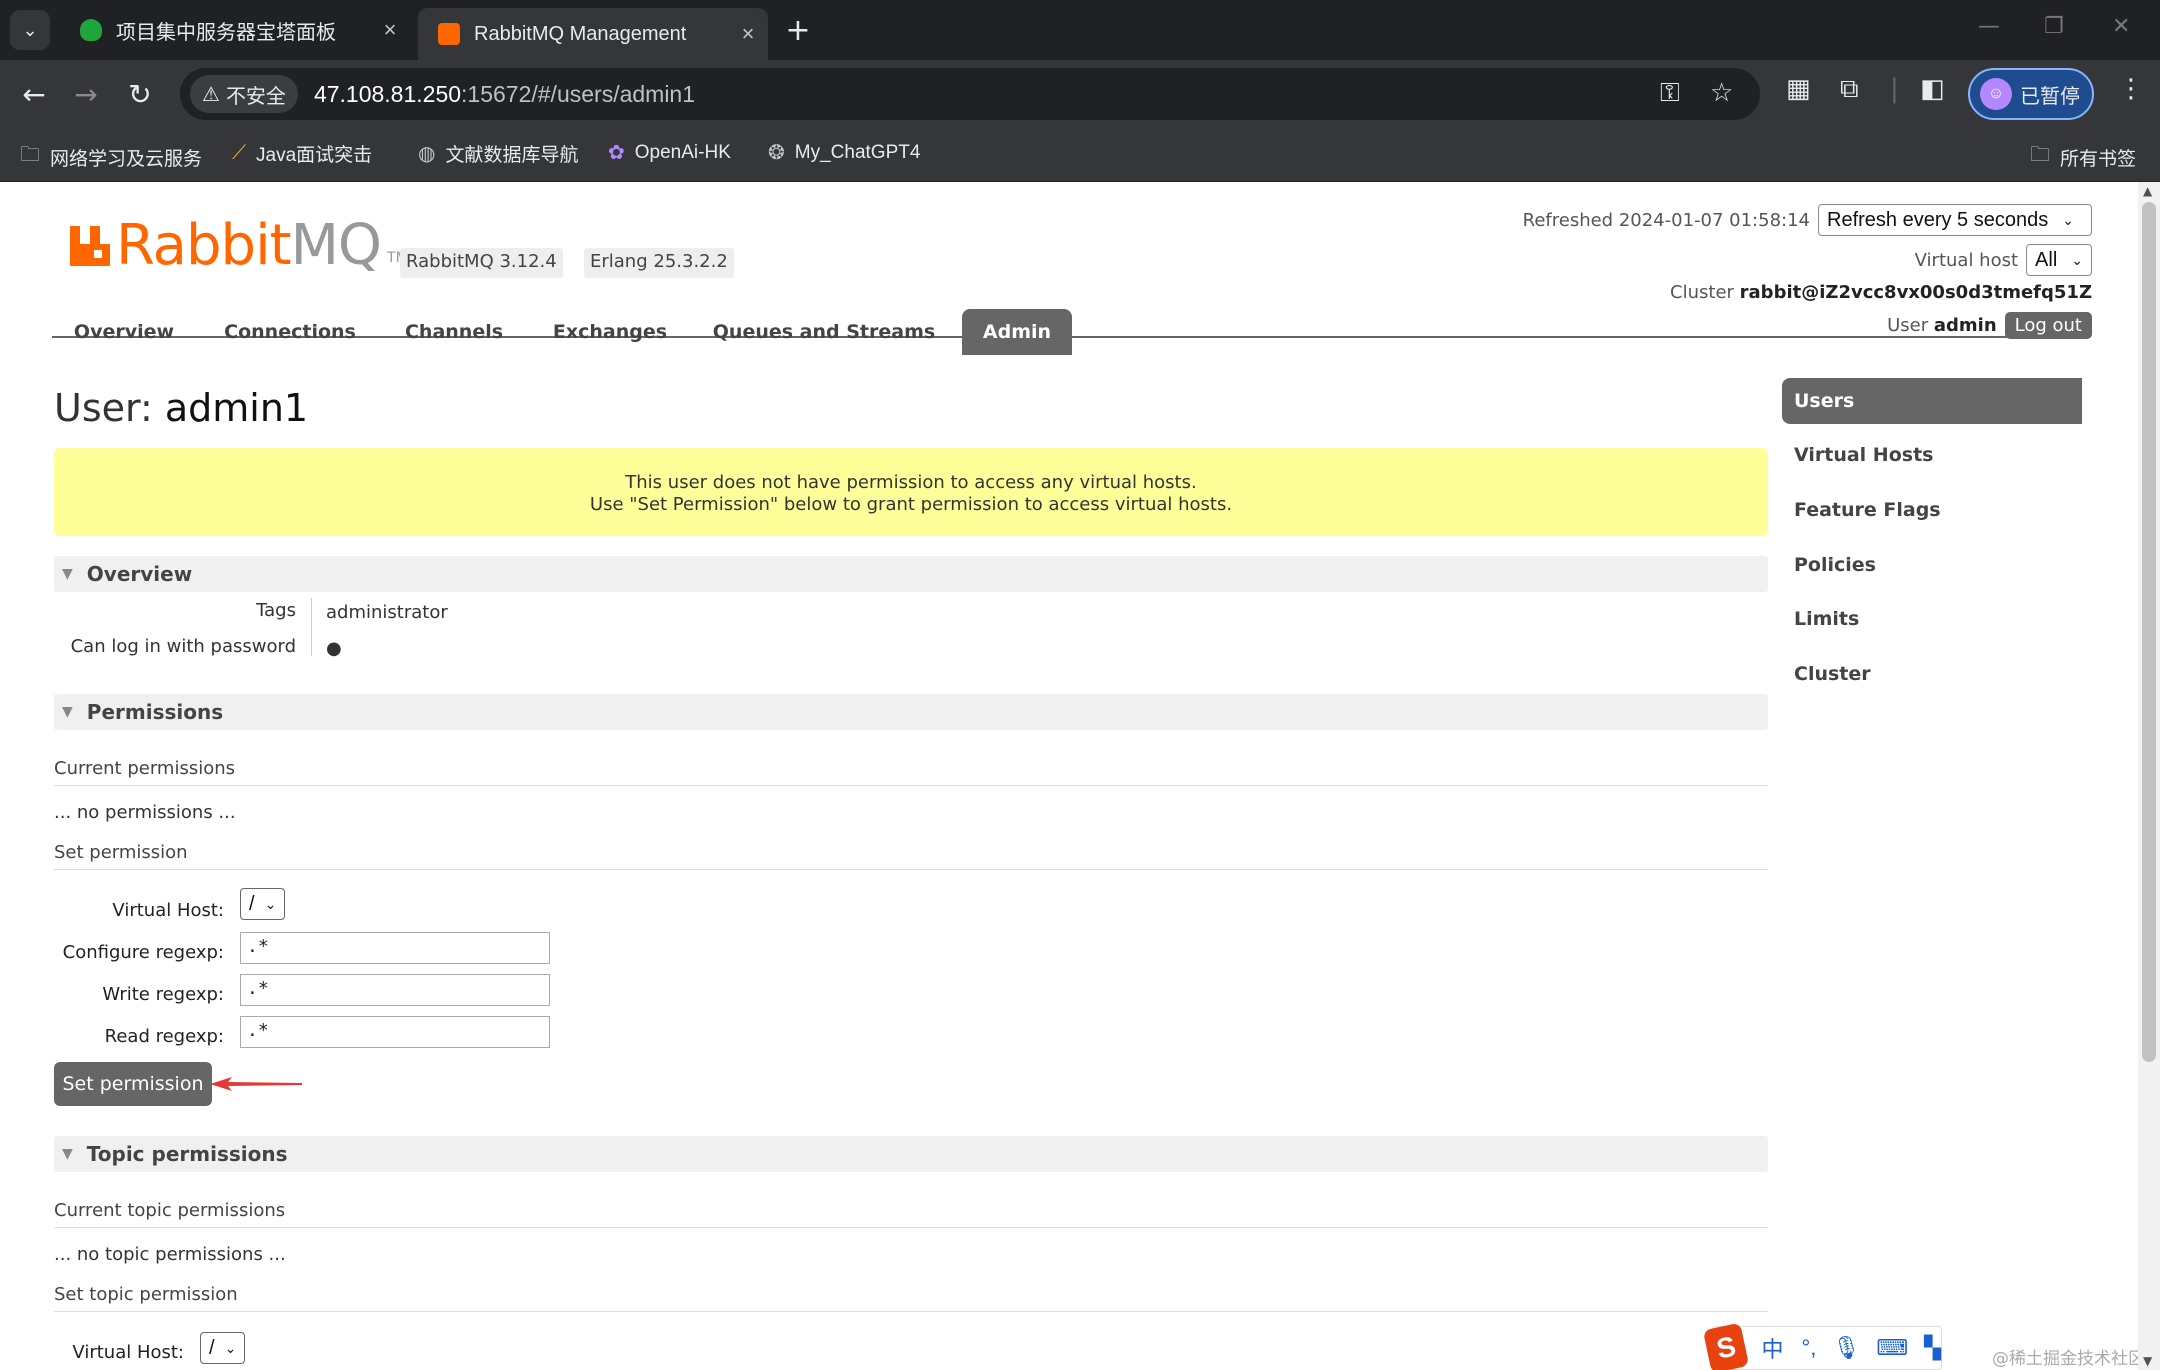  I want to click on refreshed-timestamp: Refreshed 2024-01-07 01:58:14, so click(1666, 220).